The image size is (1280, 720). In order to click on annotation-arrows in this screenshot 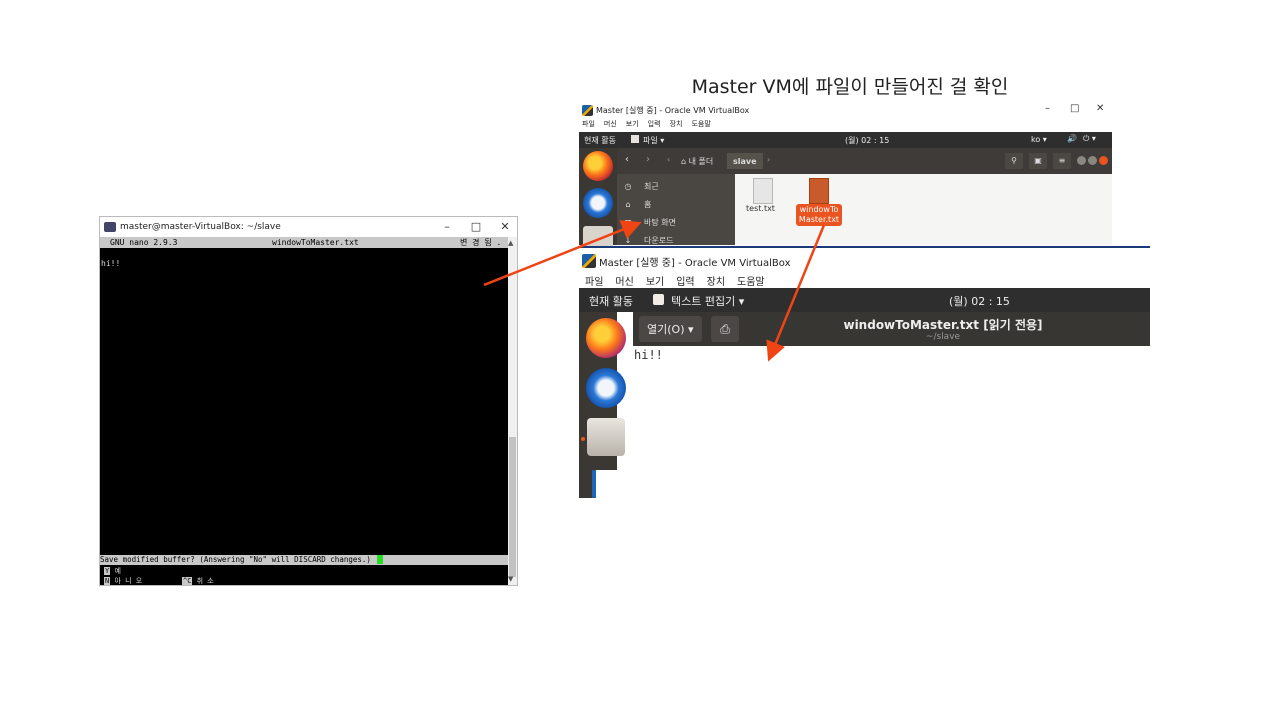, I will do `click(654, 291)`.